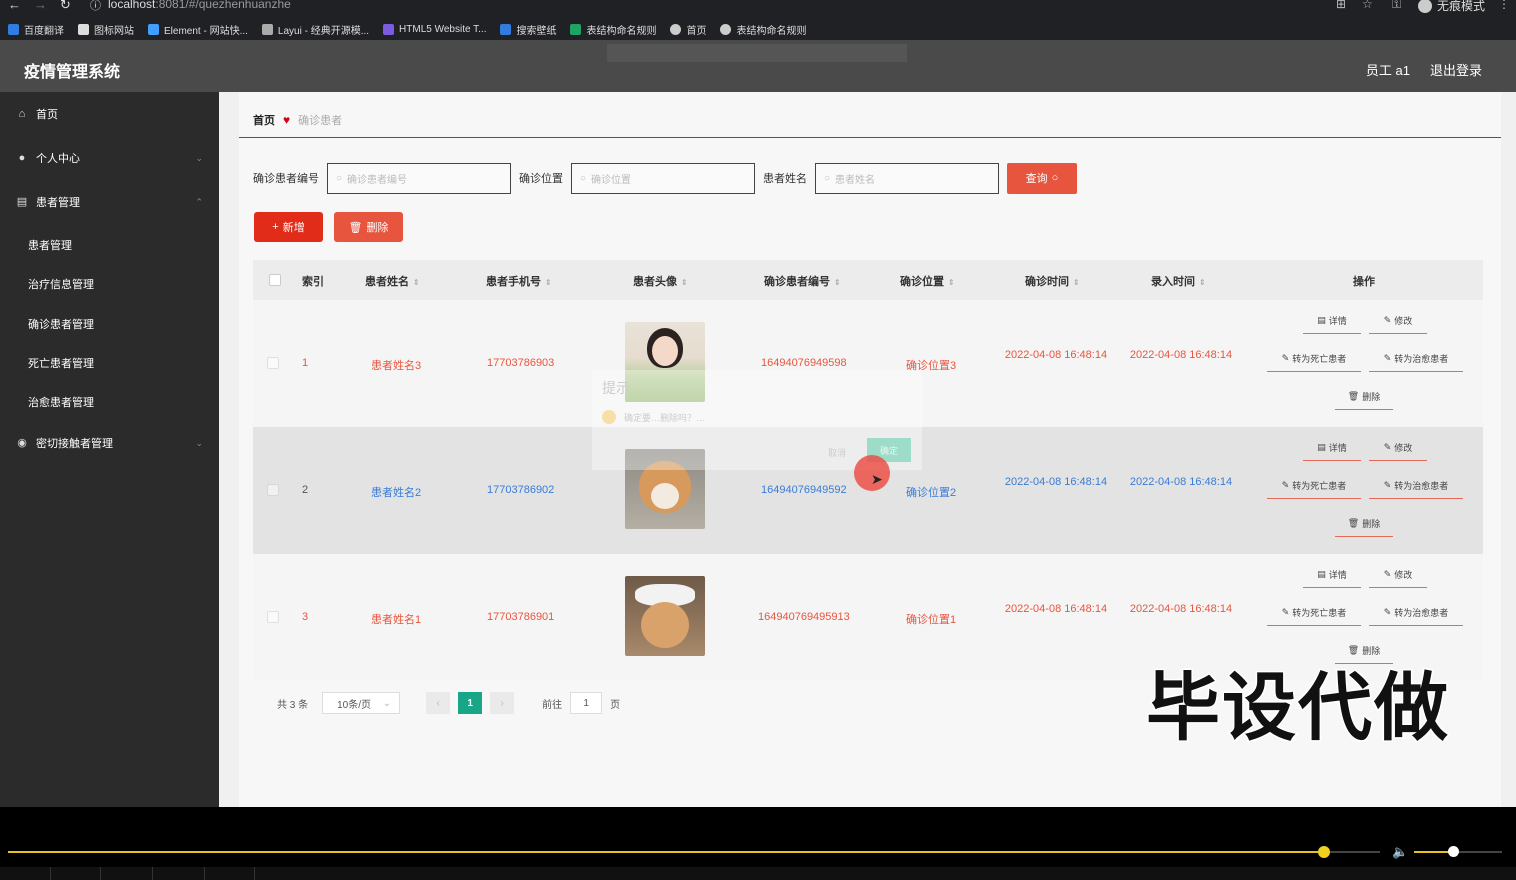 This screenshot has height=880, width=1516. What do you see at coordinates (1341, 5) in the screenshot?
I see `translate-icon: ⊞` at bounding box center [1341, 5].